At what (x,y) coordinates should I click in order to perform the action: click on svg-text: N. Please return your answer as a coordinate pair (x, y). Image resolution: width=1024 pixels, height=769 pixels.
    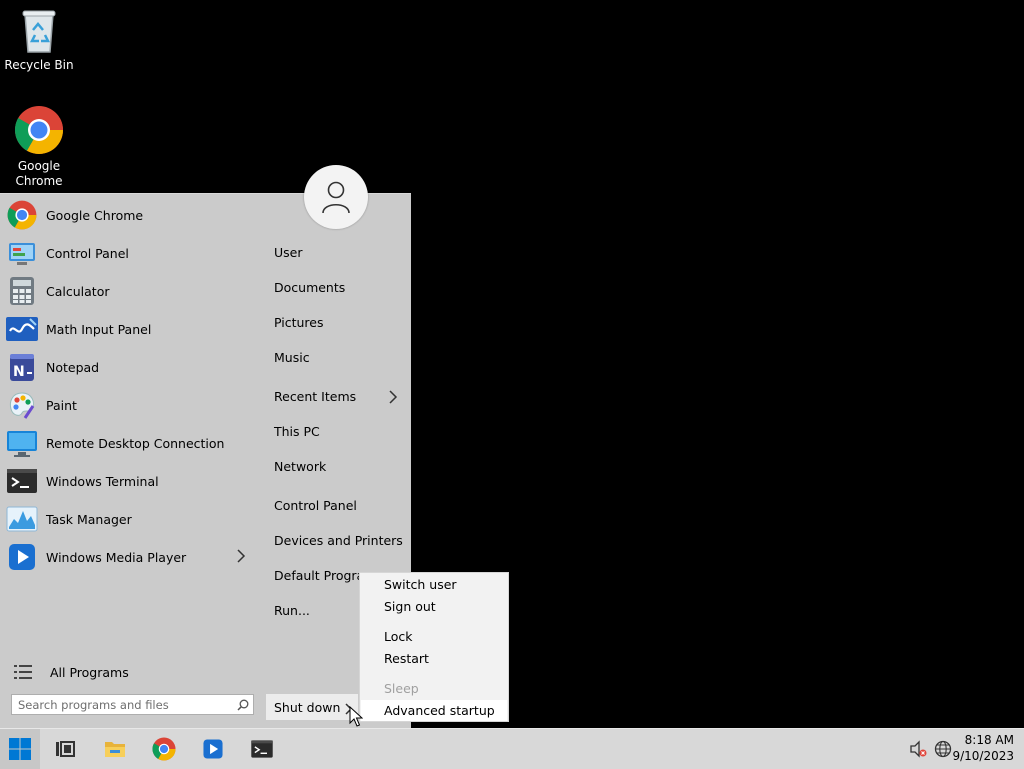
    Looking at the image, I should click on (19, 372).